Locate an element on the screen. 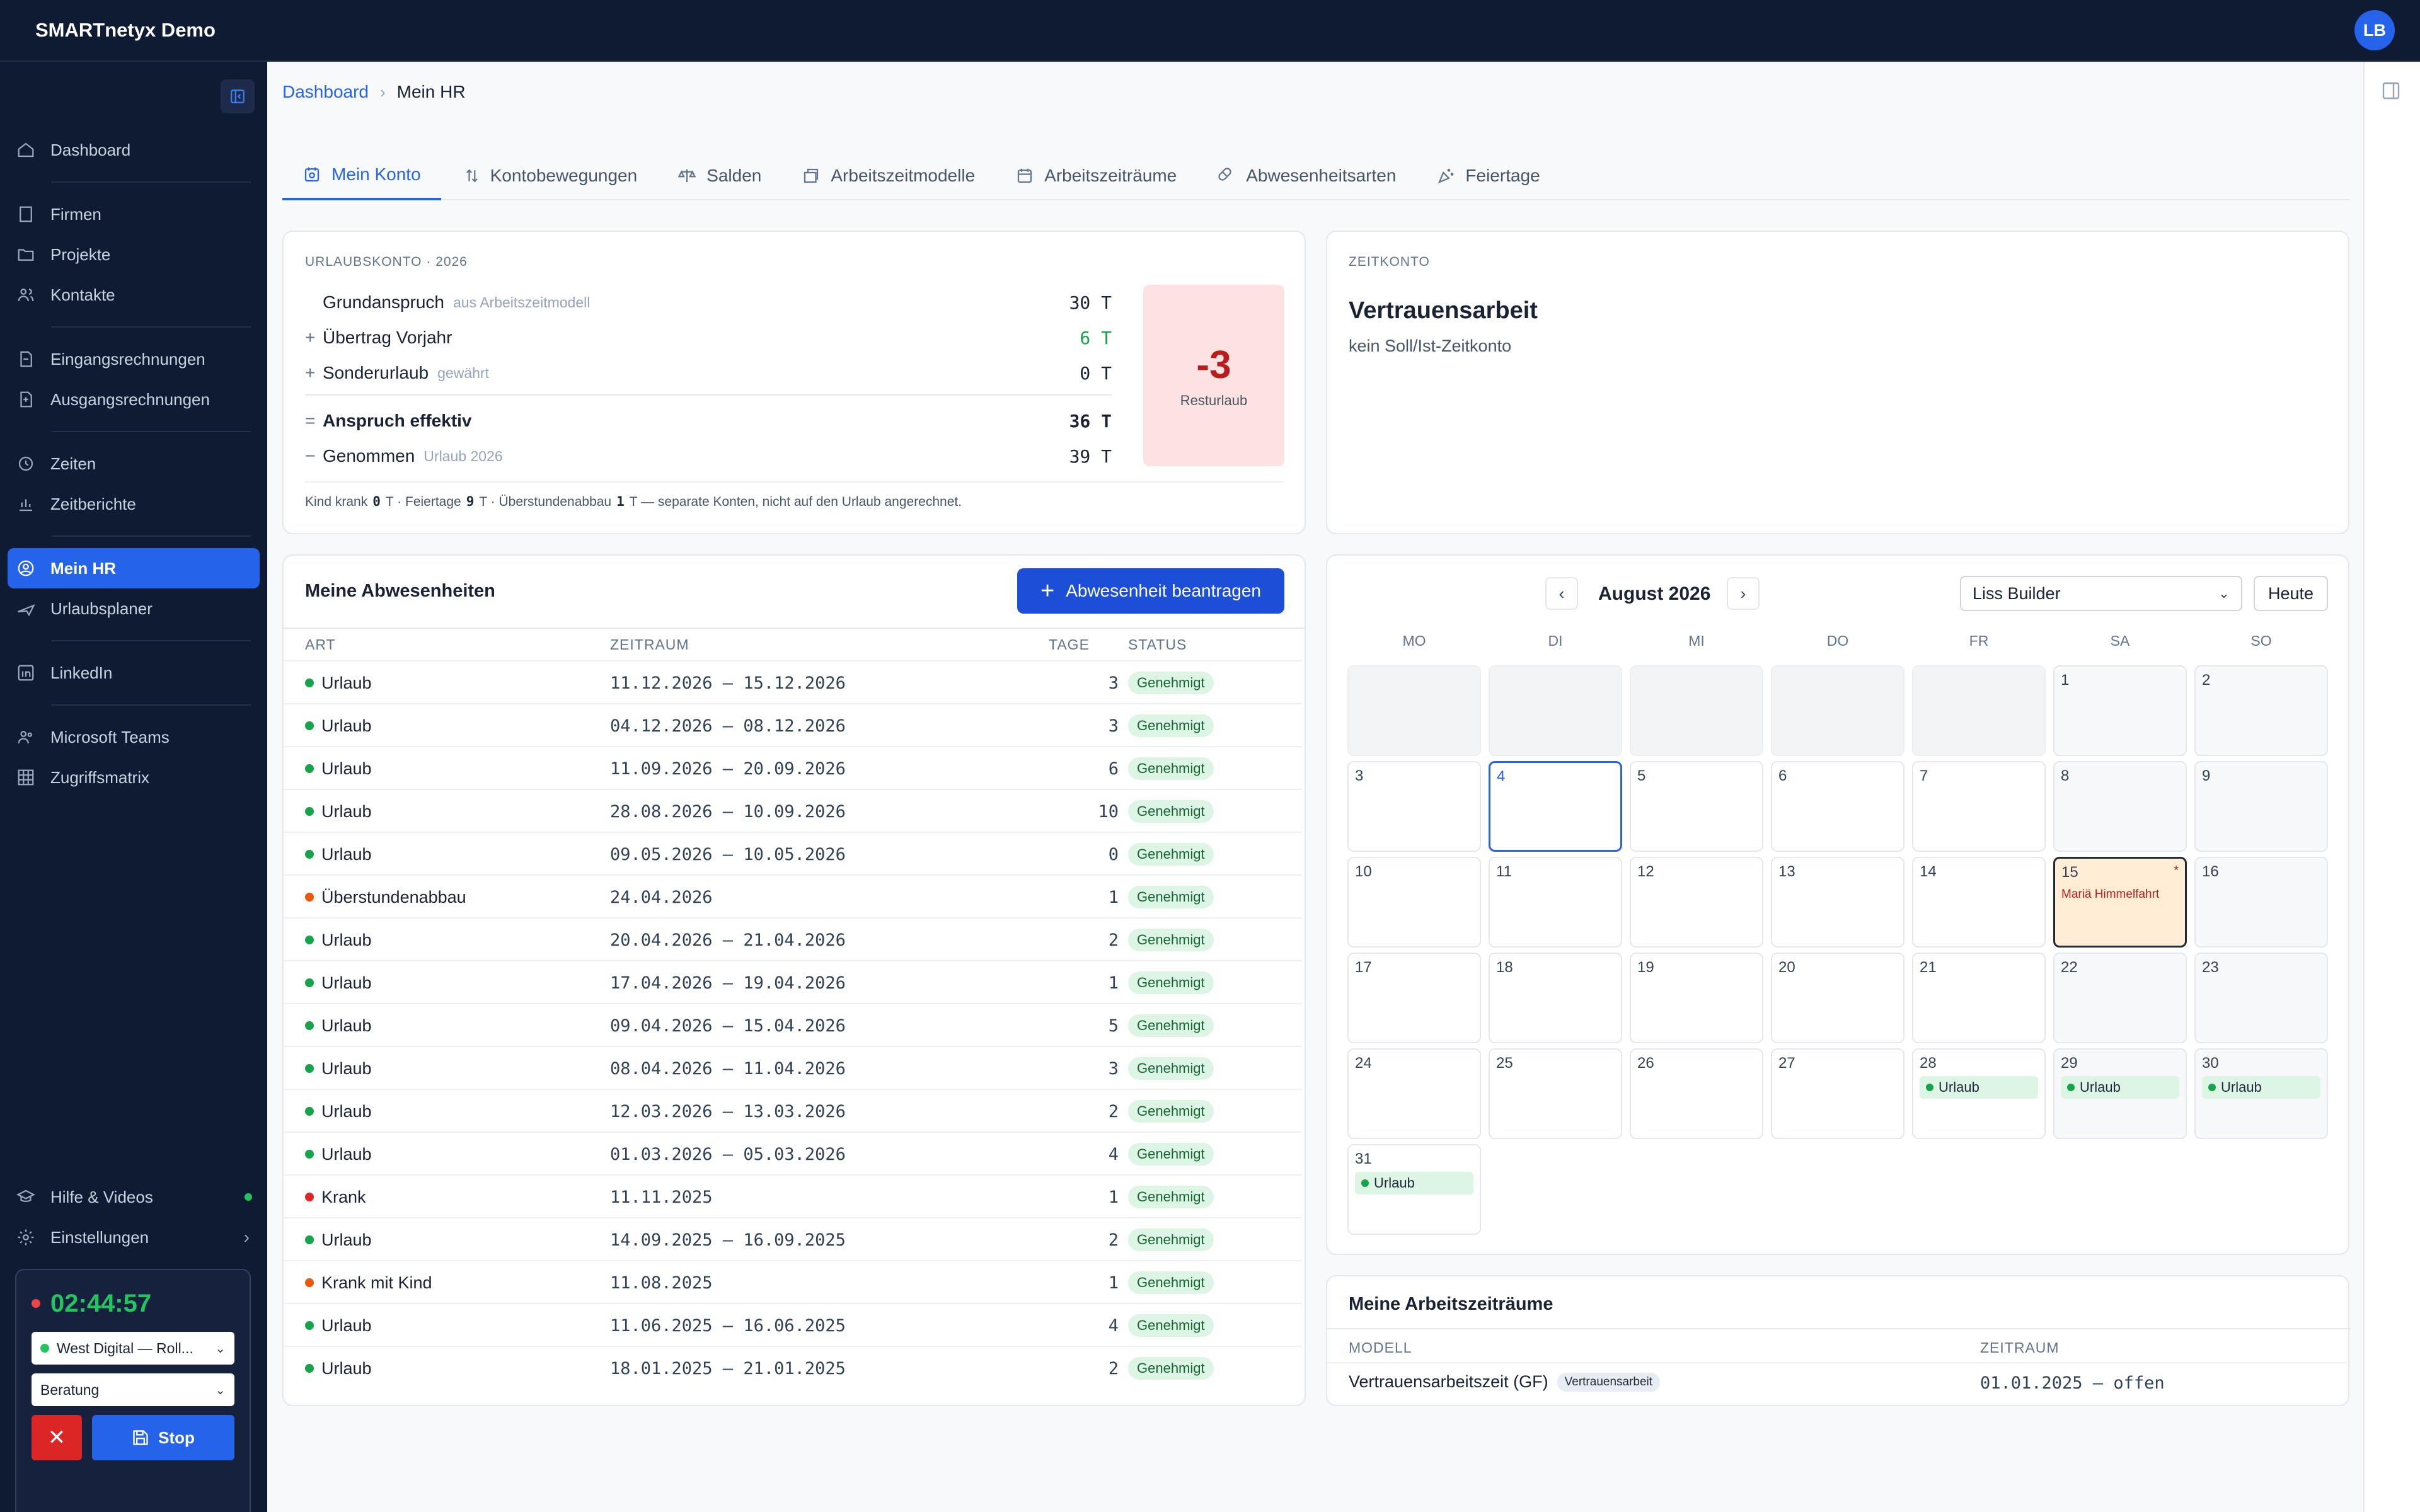  day-number: 15 is located at coordinates (2069, 872).